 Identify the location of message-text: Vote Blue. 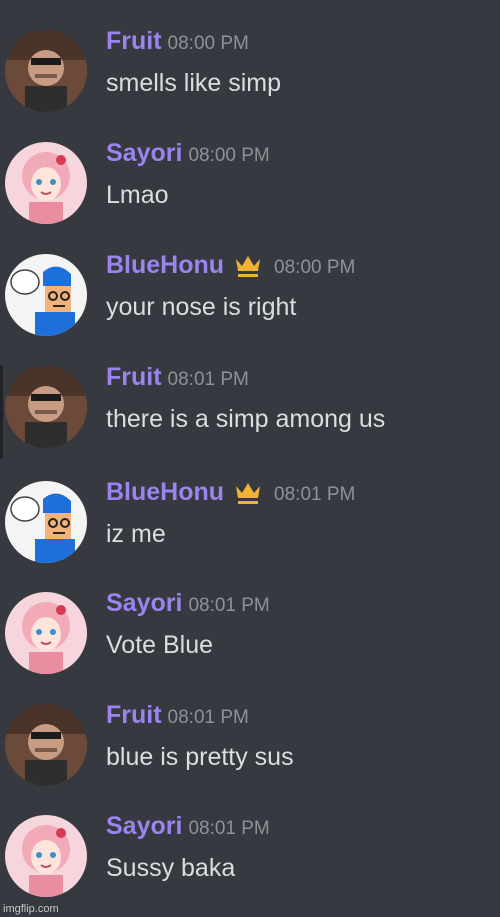
(160, 645).